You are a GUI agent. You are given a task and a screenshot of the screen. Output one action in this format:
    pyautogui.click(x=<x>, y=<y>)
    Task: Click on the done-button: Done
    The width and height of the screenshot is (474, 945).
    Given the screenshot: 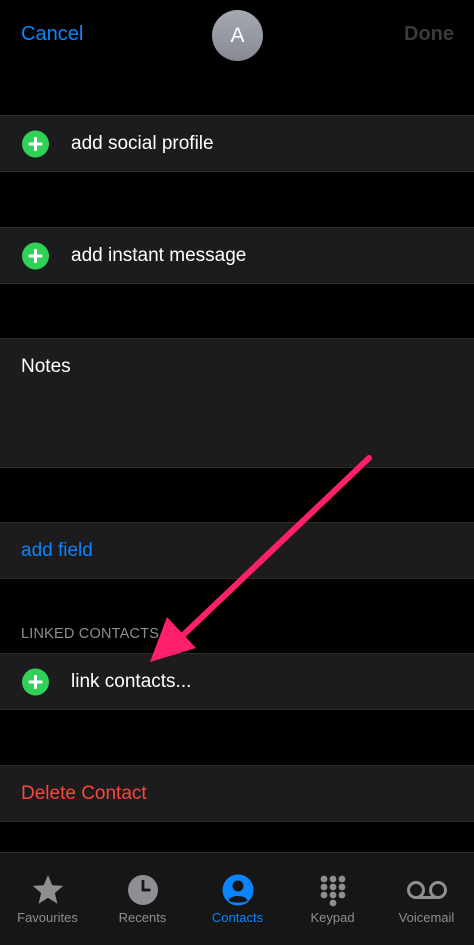 What is the action you would take?
    pyautogui.click(x=429, y=34)
    